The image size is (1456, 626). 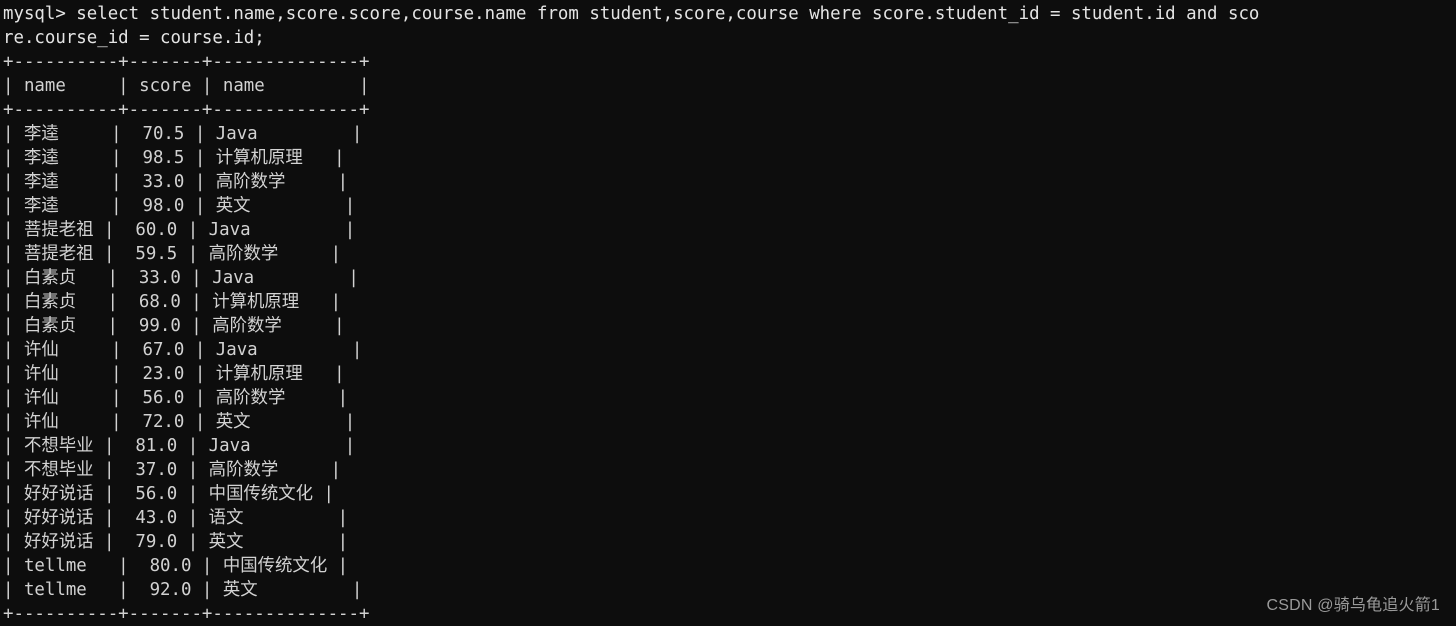 I want to click on table-row: | 许仙 | 67.0 | Java |, so click(x=183, y=350).